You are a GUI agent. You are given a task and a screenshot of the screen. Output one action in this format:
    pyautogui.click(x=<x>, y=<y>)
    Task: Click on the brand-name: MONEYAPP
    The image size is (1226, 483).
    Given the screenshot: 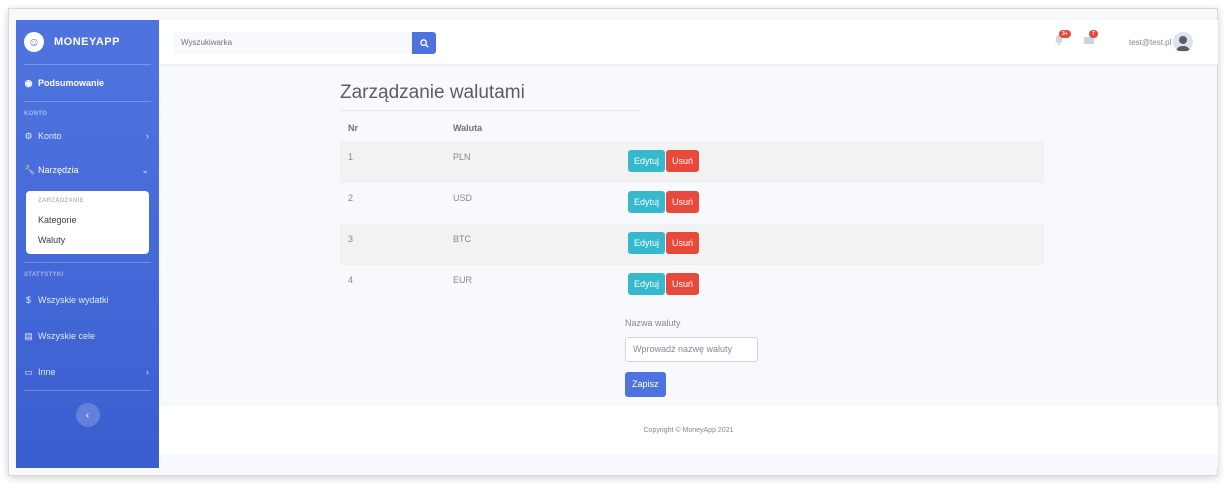 What is the action you would take?
    pyautogui.click(x=87, y=42)
    